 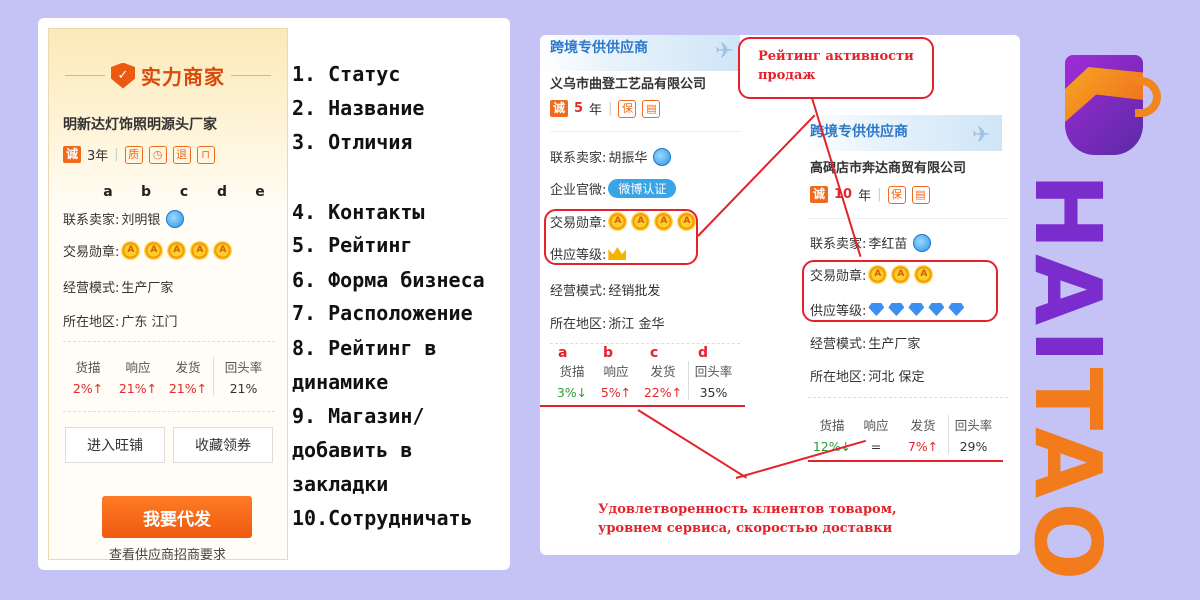 I want to click on contact-seller-b: 联系卖家: 胡振华, so click(x=611, y=156).